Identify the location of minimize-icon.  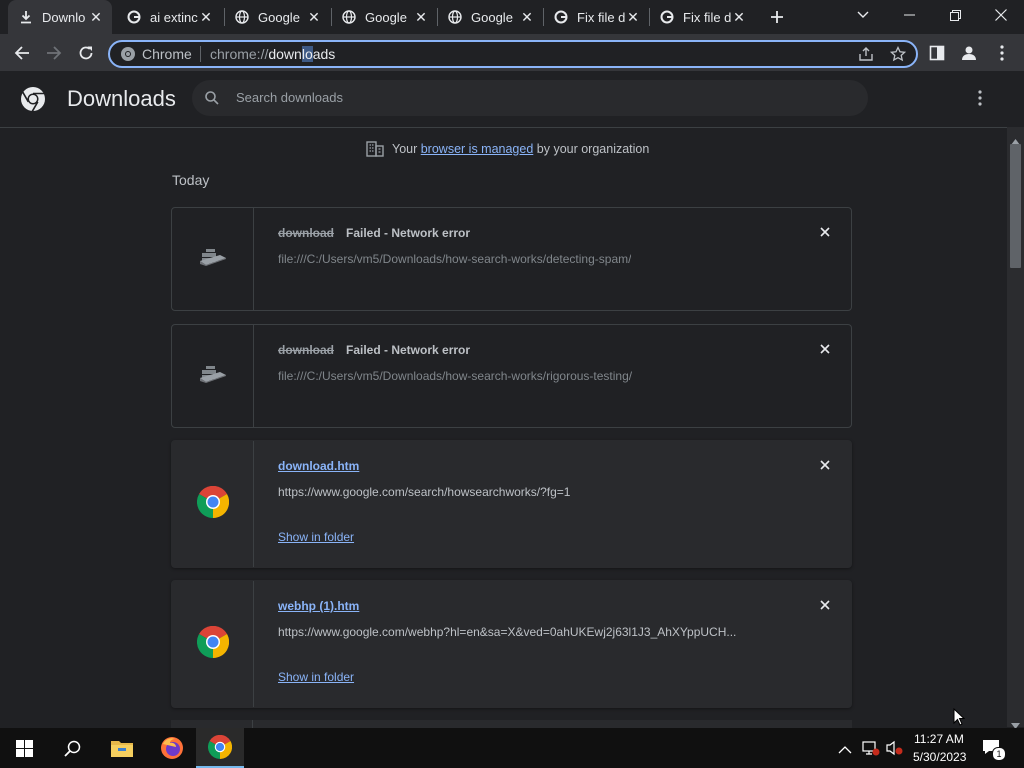
(909, 15).